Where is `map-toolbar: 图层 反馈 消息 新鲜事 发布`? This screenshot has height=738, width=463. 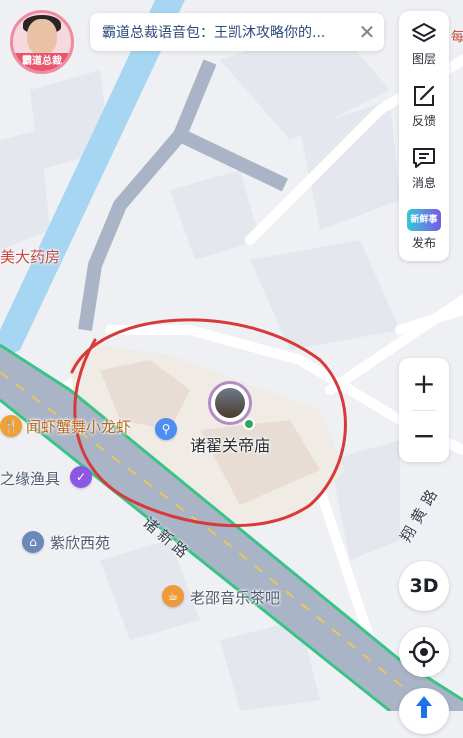
map-toolbar: 图层 反馈 消息 新鲜事 发布 is located at coordinates (424, 136).